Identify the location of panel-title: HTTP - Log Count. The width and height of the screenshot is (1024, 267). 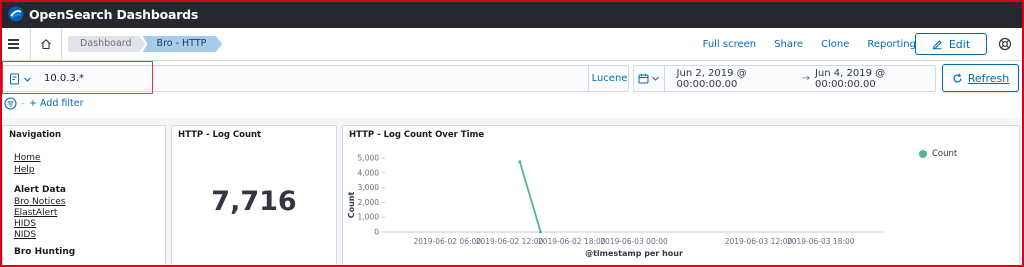
(220, 135).